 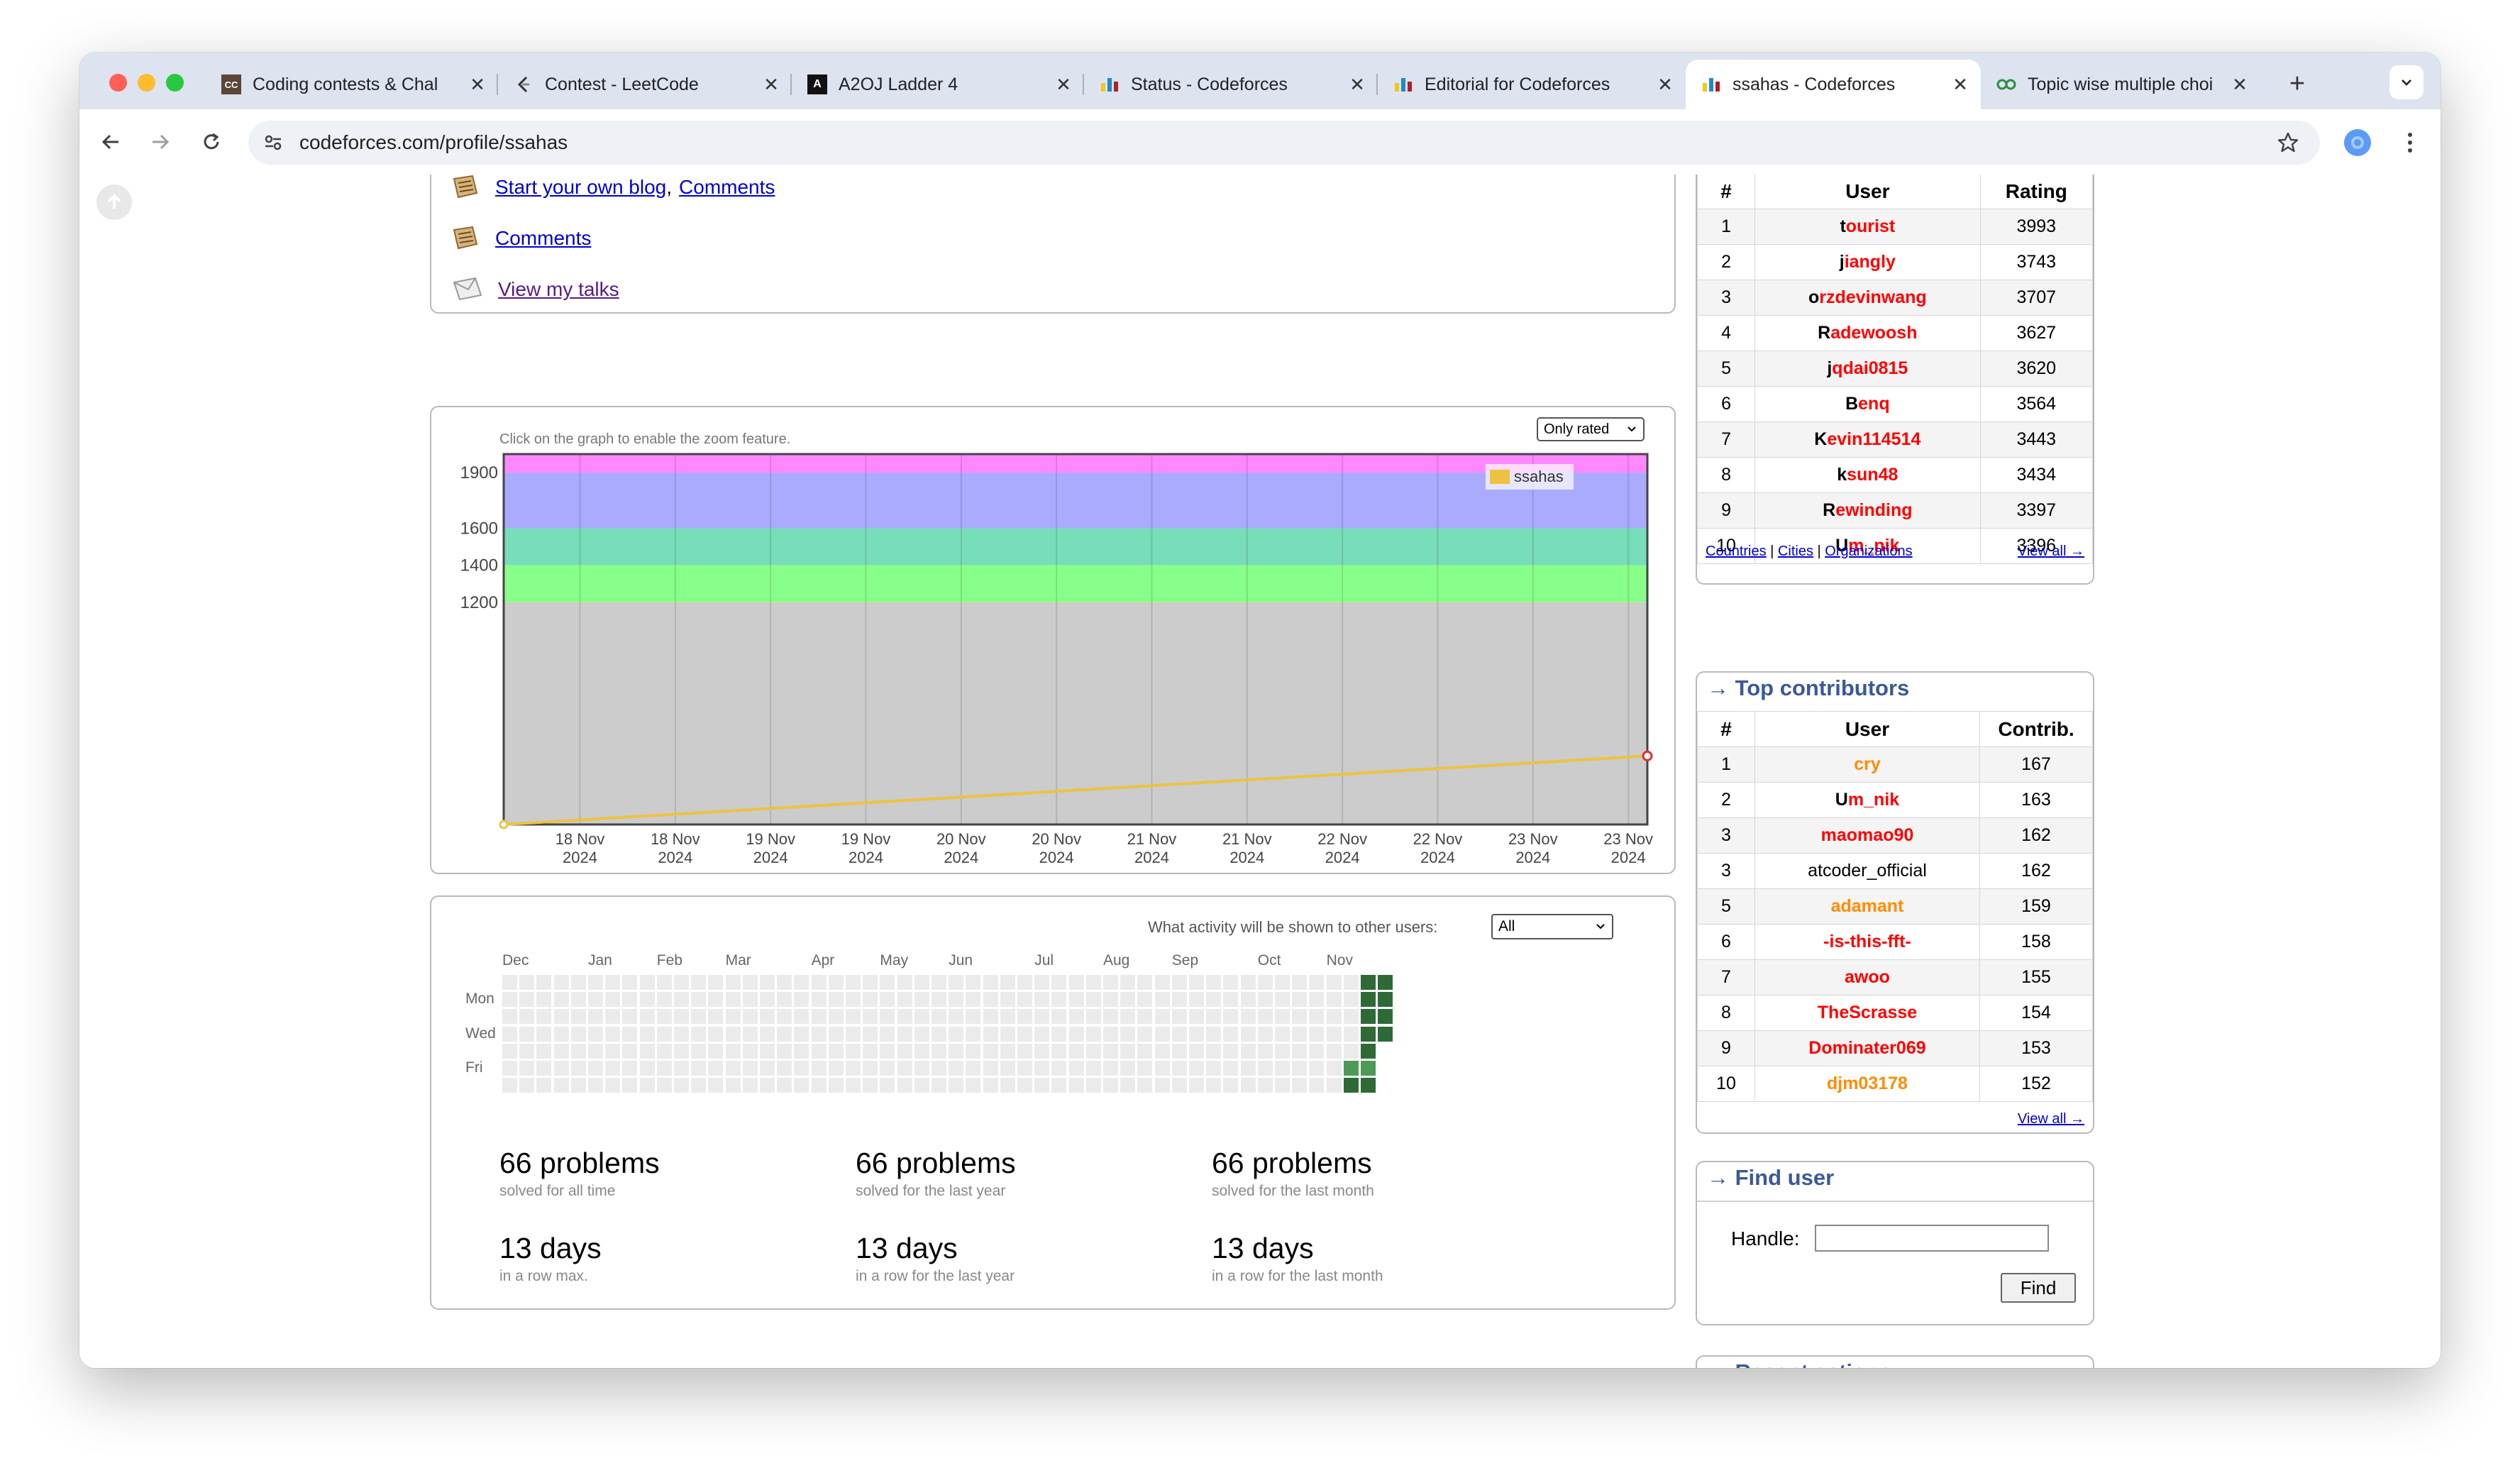 I want to click on user-handle-link: Dominater069, so click(x=1866, y=1048).